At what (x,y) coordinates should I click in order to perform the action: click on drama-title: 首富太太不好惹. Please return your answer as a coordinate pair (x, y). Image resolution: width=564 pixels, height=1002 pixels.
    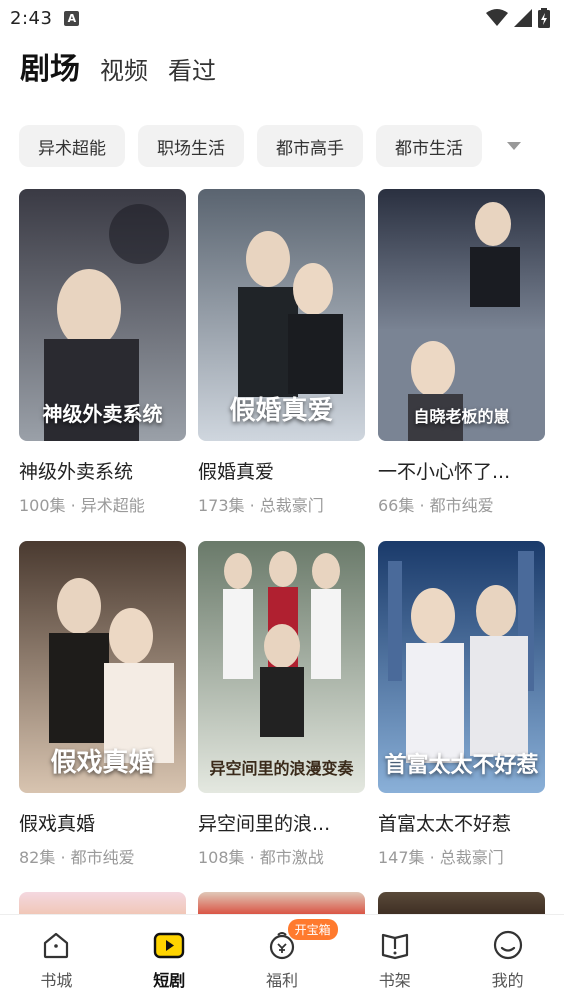
    Looking at the image, I should click on (445, 824).